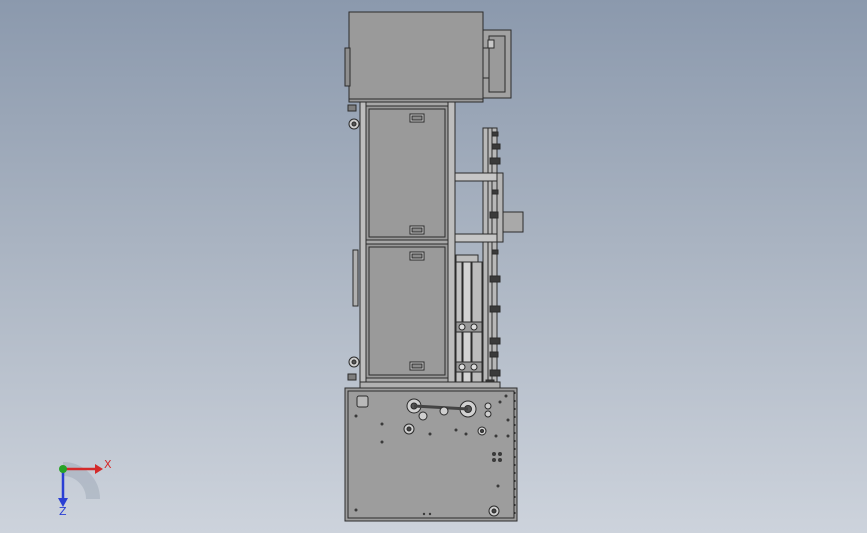 Image resolution: width=867 pixels, height=533 pixels. I want to click on base-top-strip, so click(430, 385).